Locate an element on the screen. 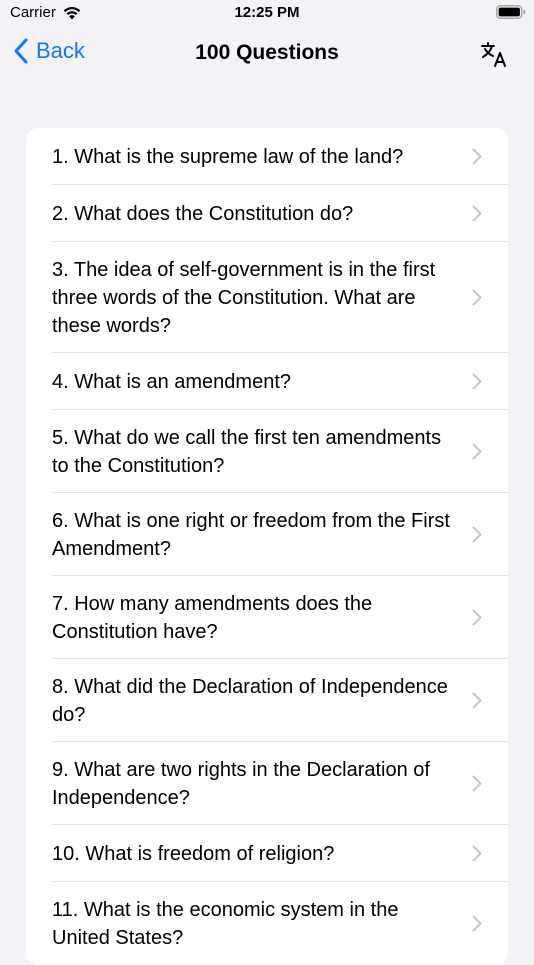 This screenshot has height=965, width=534. list-item: 1. What is the supreme law of the land? is located at coordinates (267, 156).